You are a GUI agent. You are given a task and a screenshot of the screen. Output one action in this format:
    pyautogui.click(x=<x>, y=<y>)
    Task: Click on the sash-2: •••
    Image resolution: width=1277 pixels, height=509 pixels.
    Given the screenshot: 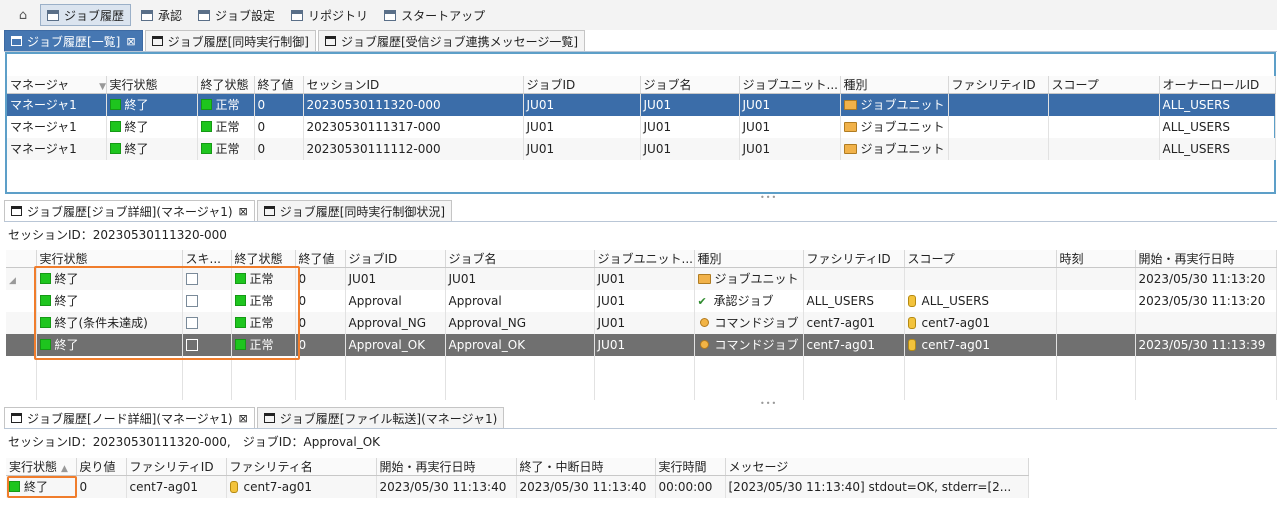 What is the action you would take?
    pyautogui.click(x=638, y=404)
    